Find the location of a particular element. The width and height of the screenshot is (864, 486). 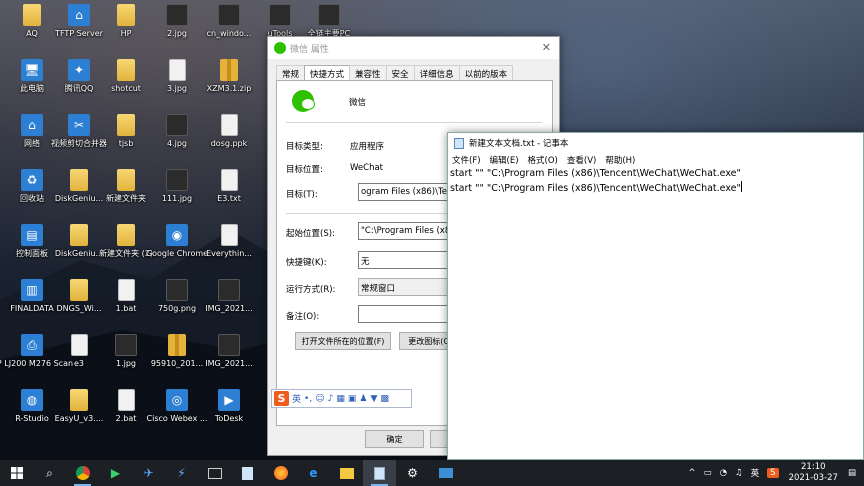

desktop-icon-4jpg: 4.jpg is located at coordinates (177, 140).